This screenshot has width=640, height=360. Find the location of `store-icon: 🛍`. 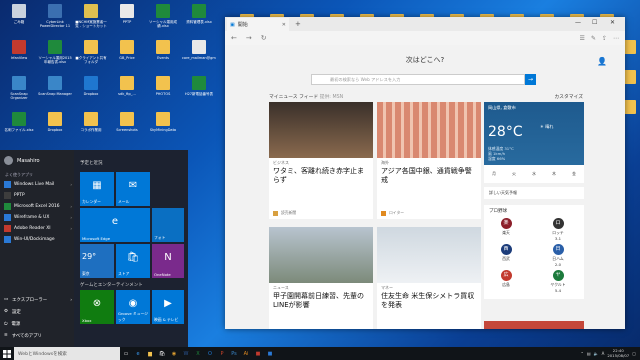

store-icon: 🛍 is located at coordinates (162, 353).